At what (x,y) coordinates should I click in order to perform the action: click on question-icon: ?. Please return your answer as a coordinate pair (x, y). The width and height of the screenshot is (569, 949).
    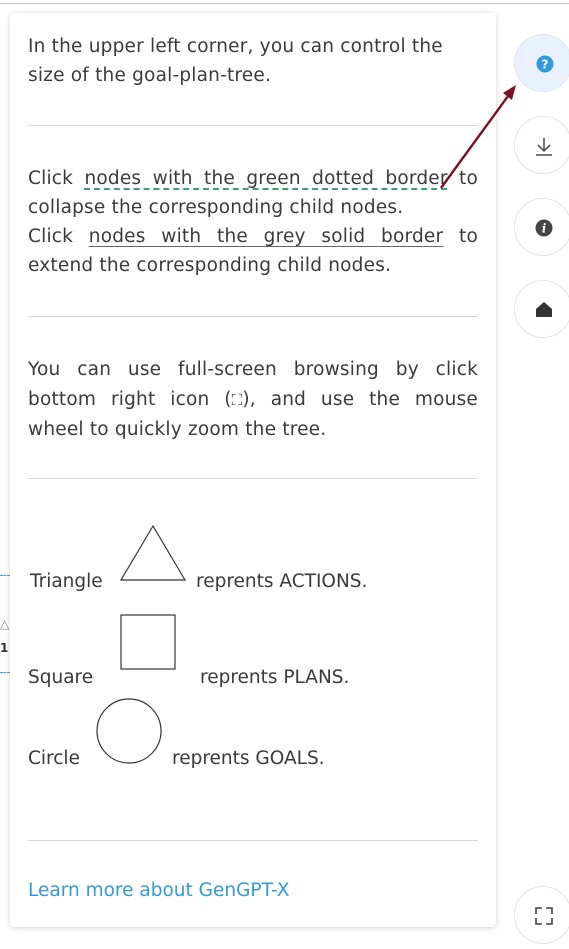
    Looking at the image, I should click on (545, 64).